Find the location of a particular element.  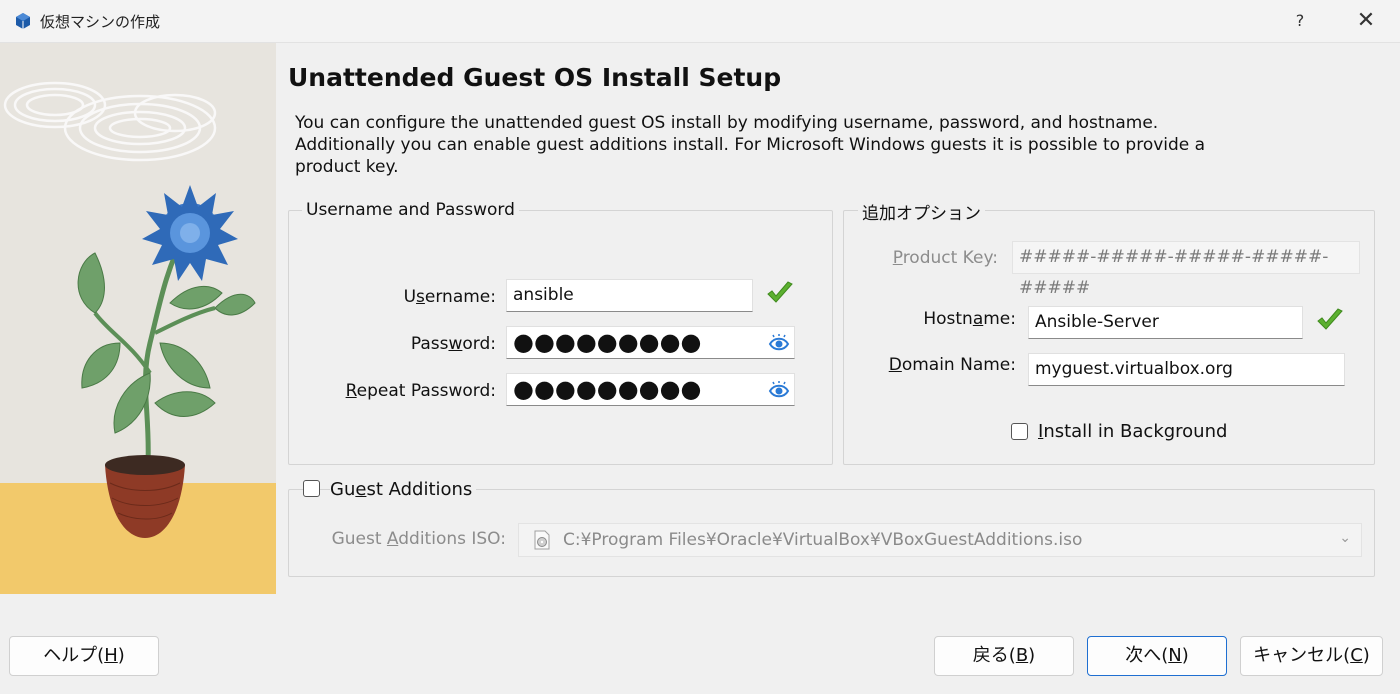

disc-file-icon is located at coordinates (542, 540).